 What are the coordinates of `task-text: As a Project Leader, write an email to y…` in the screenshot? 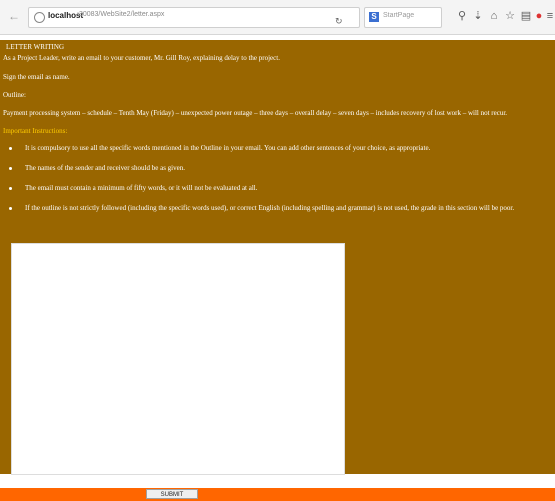 It's located at (141, 58).